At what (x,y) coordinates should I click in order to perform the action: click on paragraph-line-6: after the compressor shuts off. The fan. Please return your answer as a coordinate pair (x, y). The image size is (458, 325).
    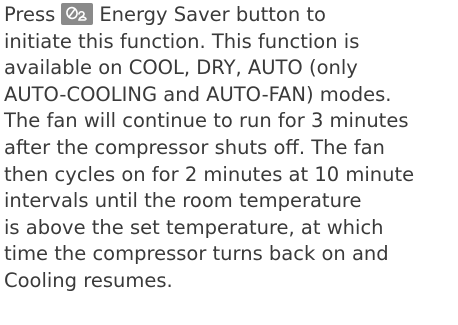
    Looking at the image, I should click on (194, 147).